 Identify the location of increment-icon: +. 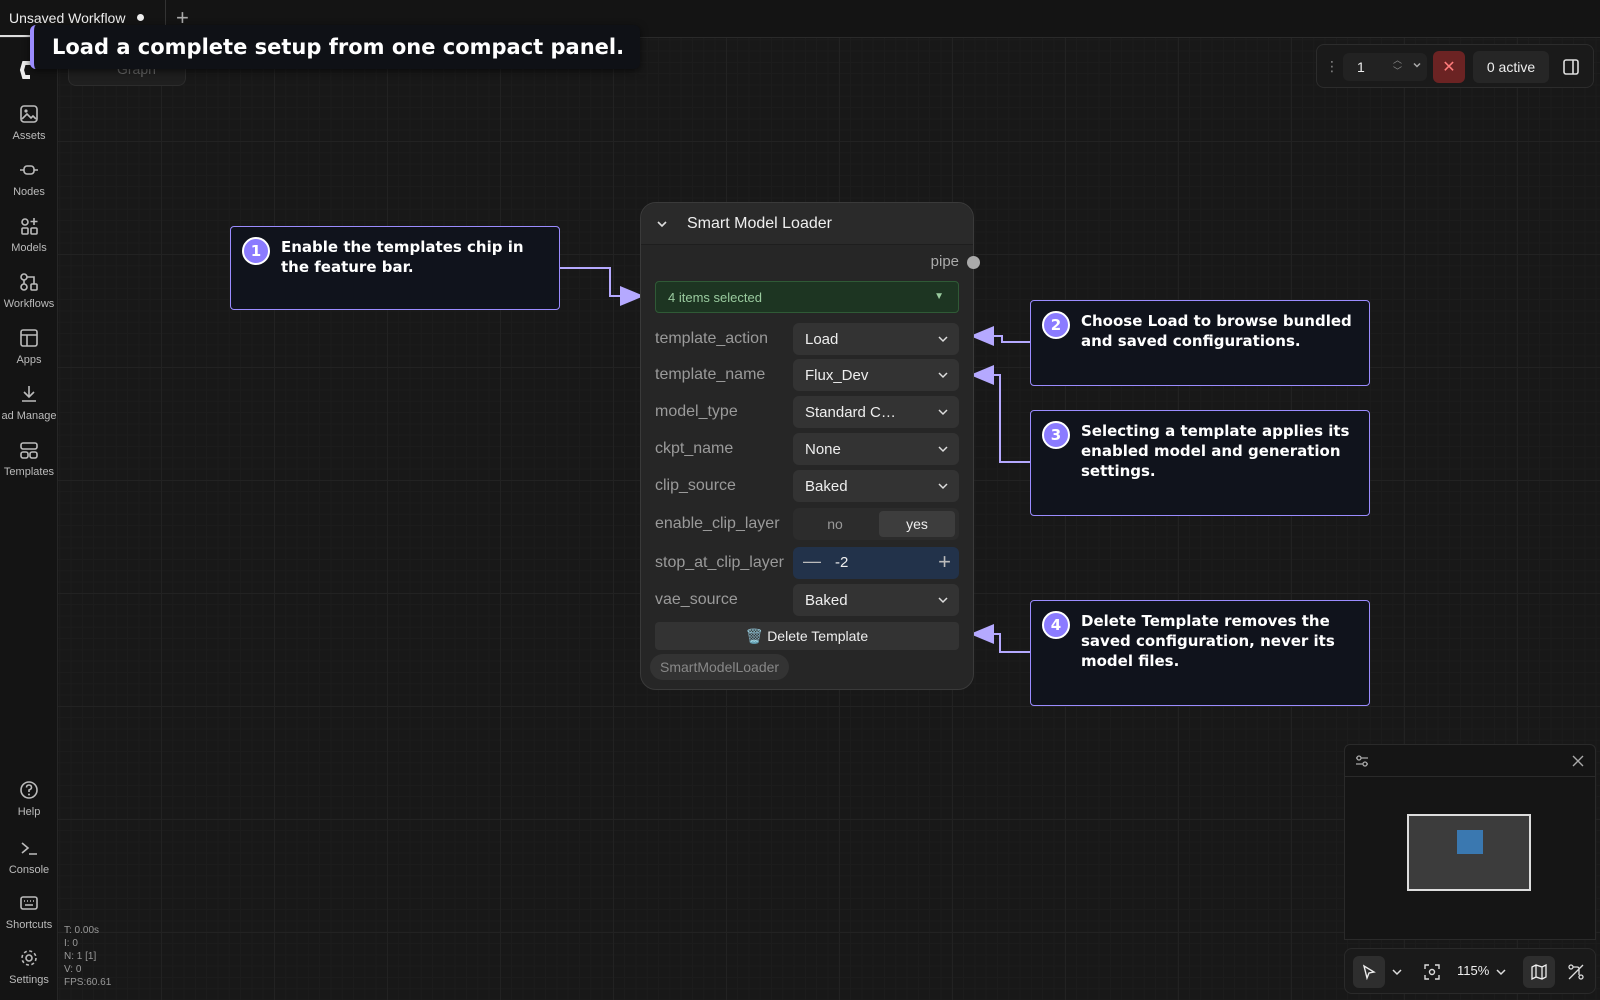
(944, 562).